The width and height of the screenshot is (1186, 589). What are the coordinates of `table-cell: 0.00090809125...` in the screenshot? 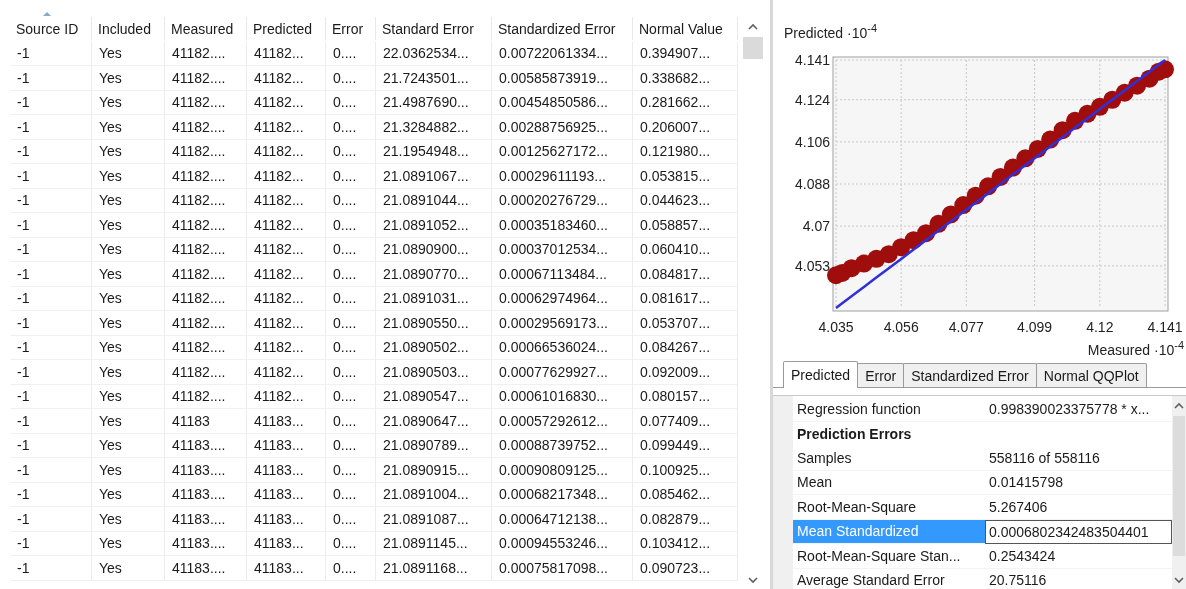 It's located at (562, 470).